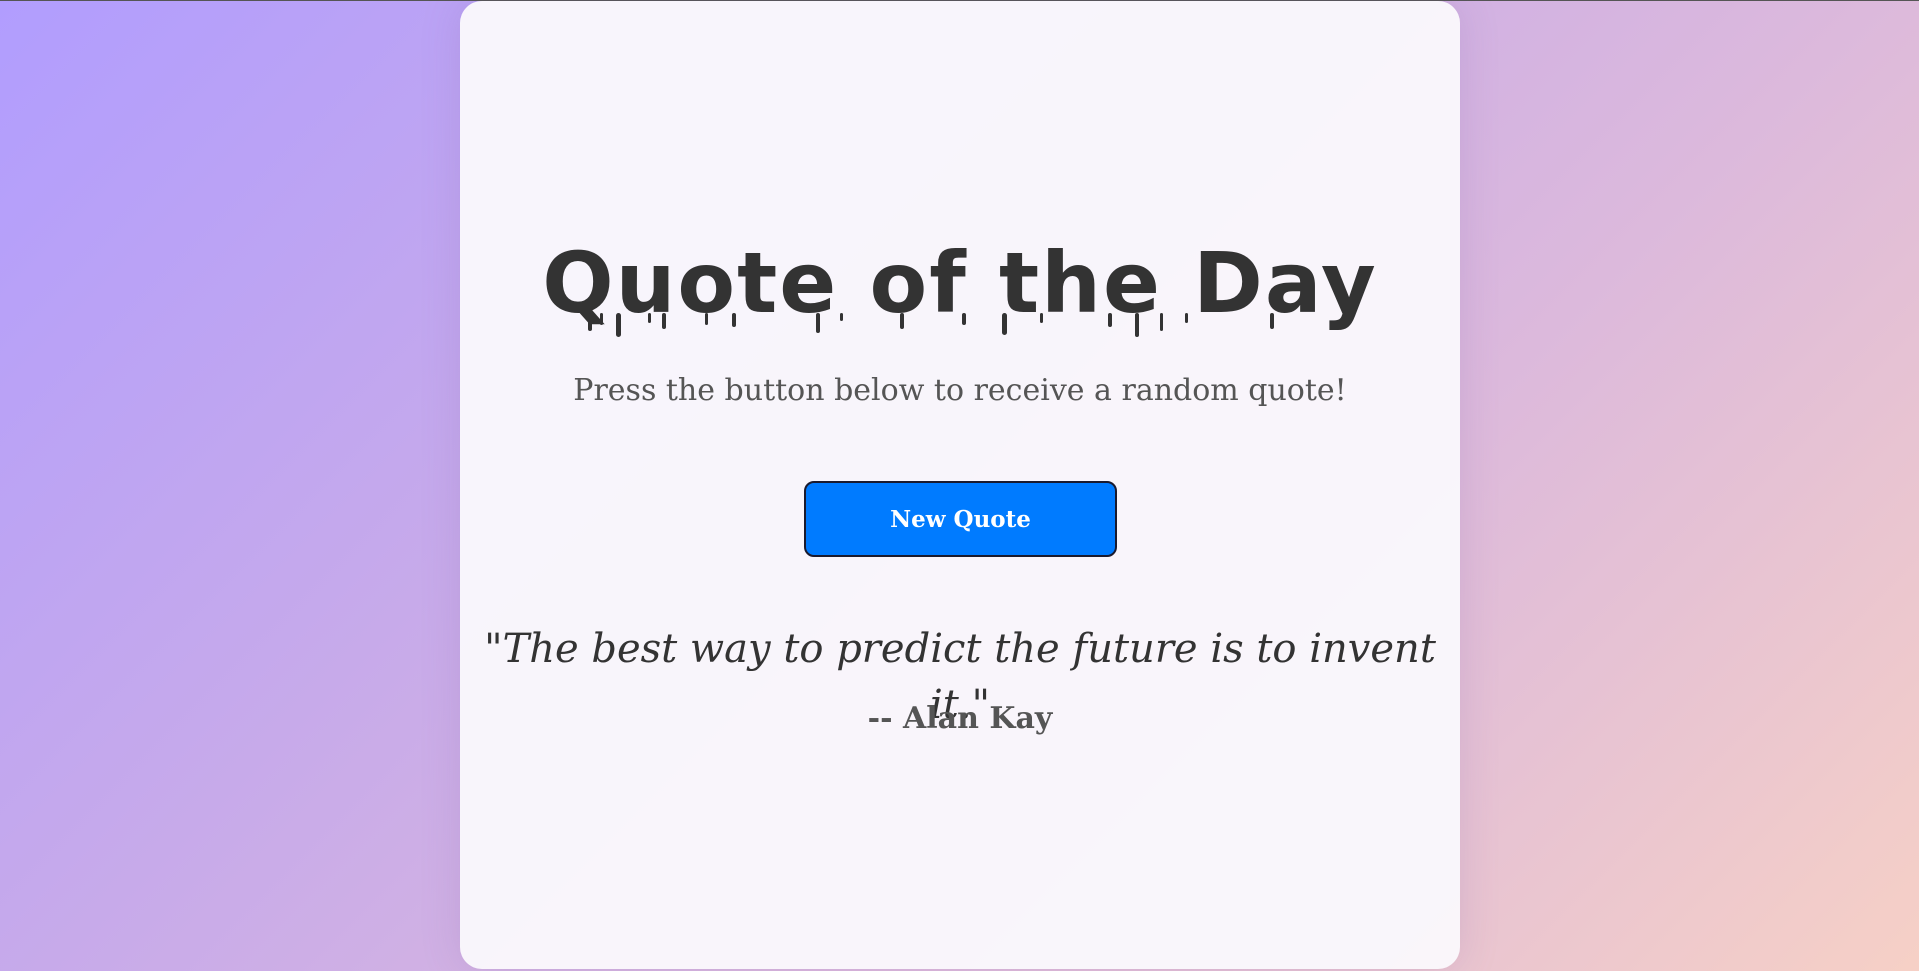  I want to click on title-drip-decoration, so click(931, 325).